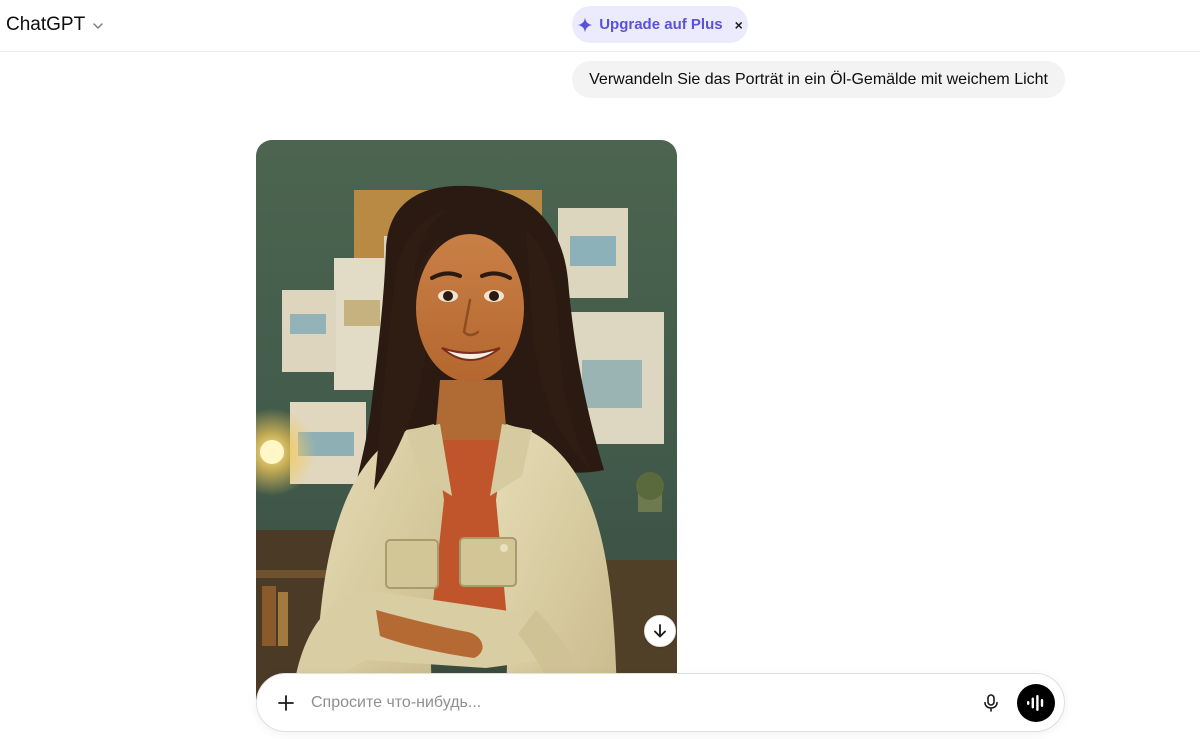  Describe the element at coordinates (98, 26) in the screenshot. I see `chevron-down-icon` at that location.